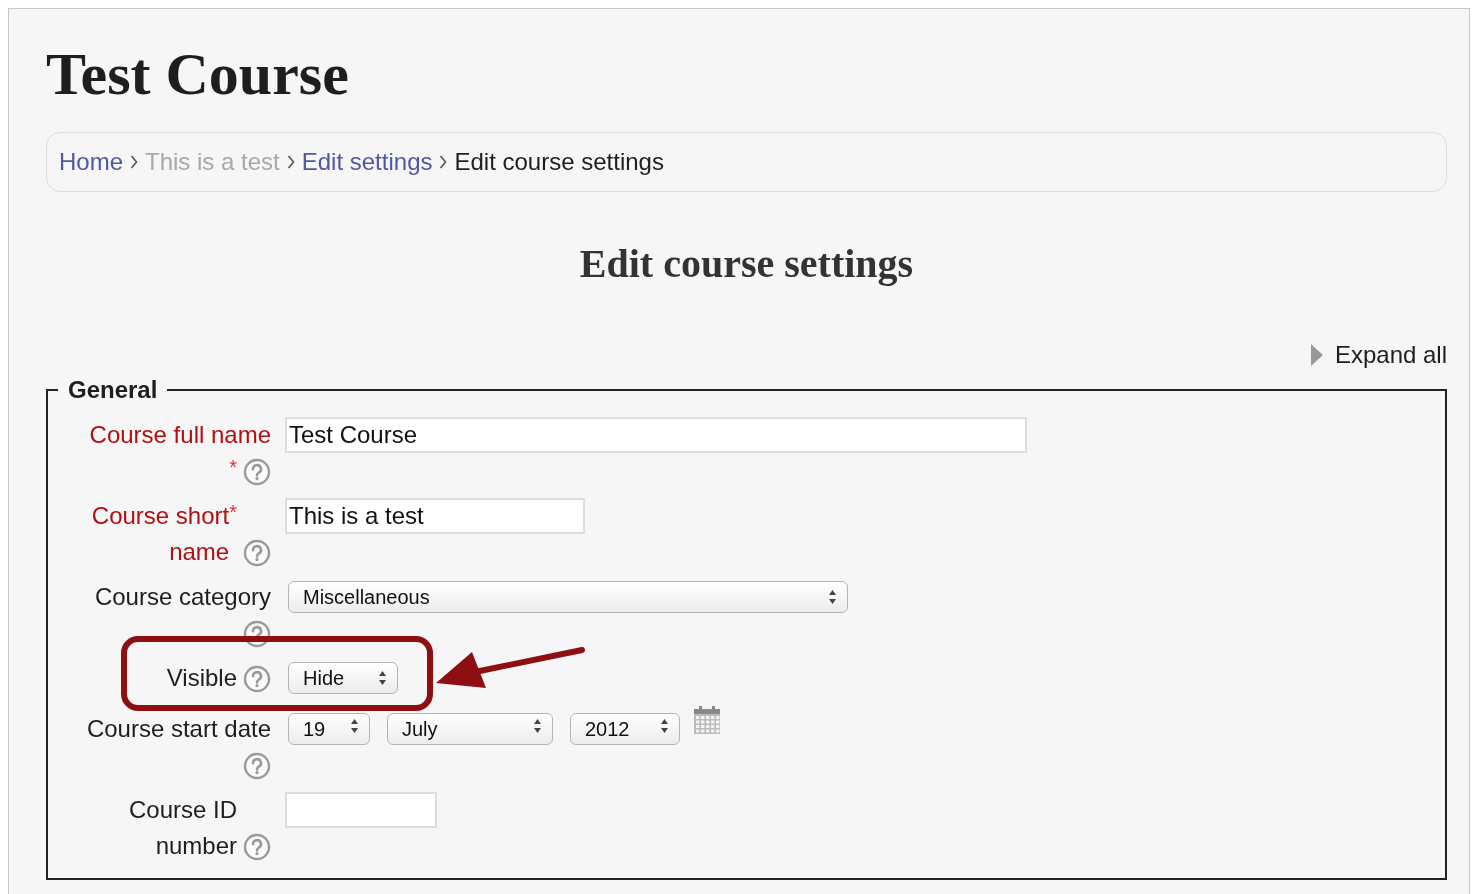 The image size is (1478, 894). What do you see at coordinates (329, 729) in the screenshot?
I see `dropdown: 19` at bounding box center [329, 729].